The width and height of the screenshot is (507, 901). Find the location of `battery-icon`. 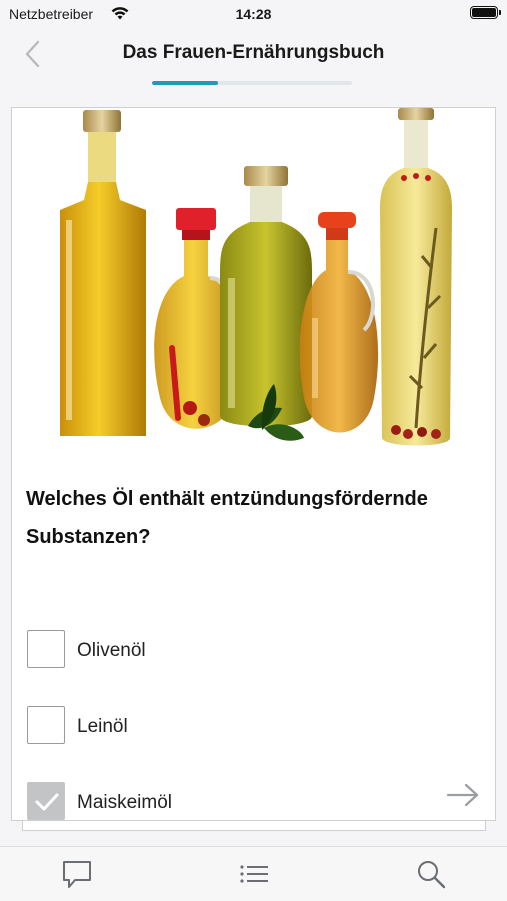

battery-icon is located at coordinates (485, 12).